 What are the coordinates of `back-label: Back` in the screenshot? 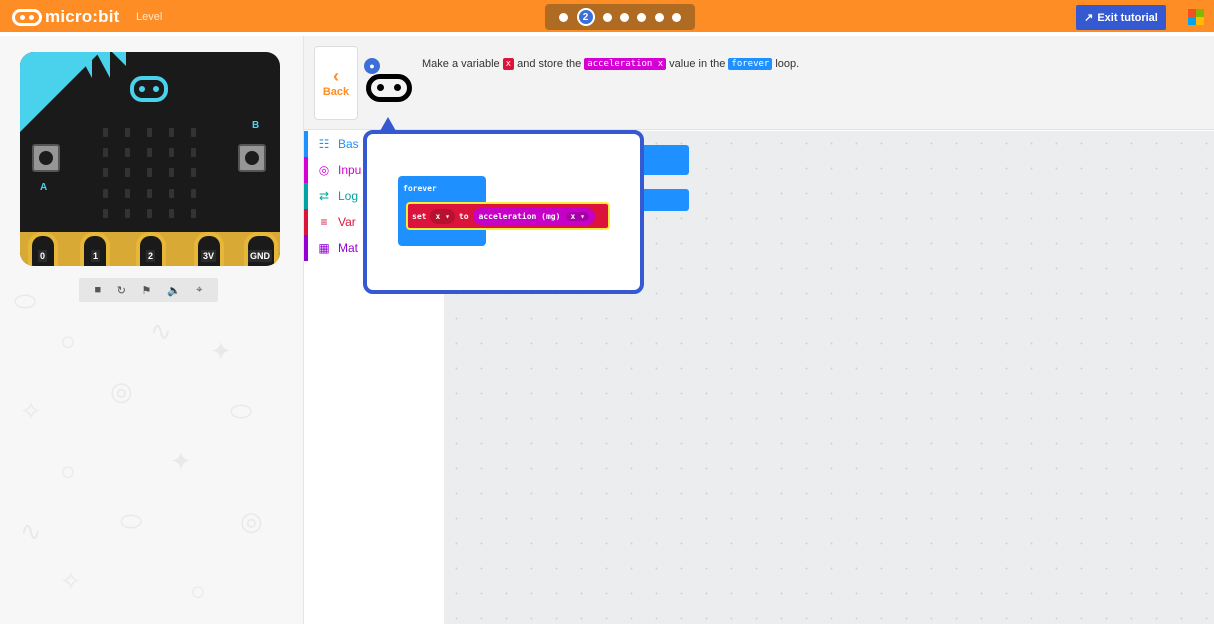 It's located at (336, 92).